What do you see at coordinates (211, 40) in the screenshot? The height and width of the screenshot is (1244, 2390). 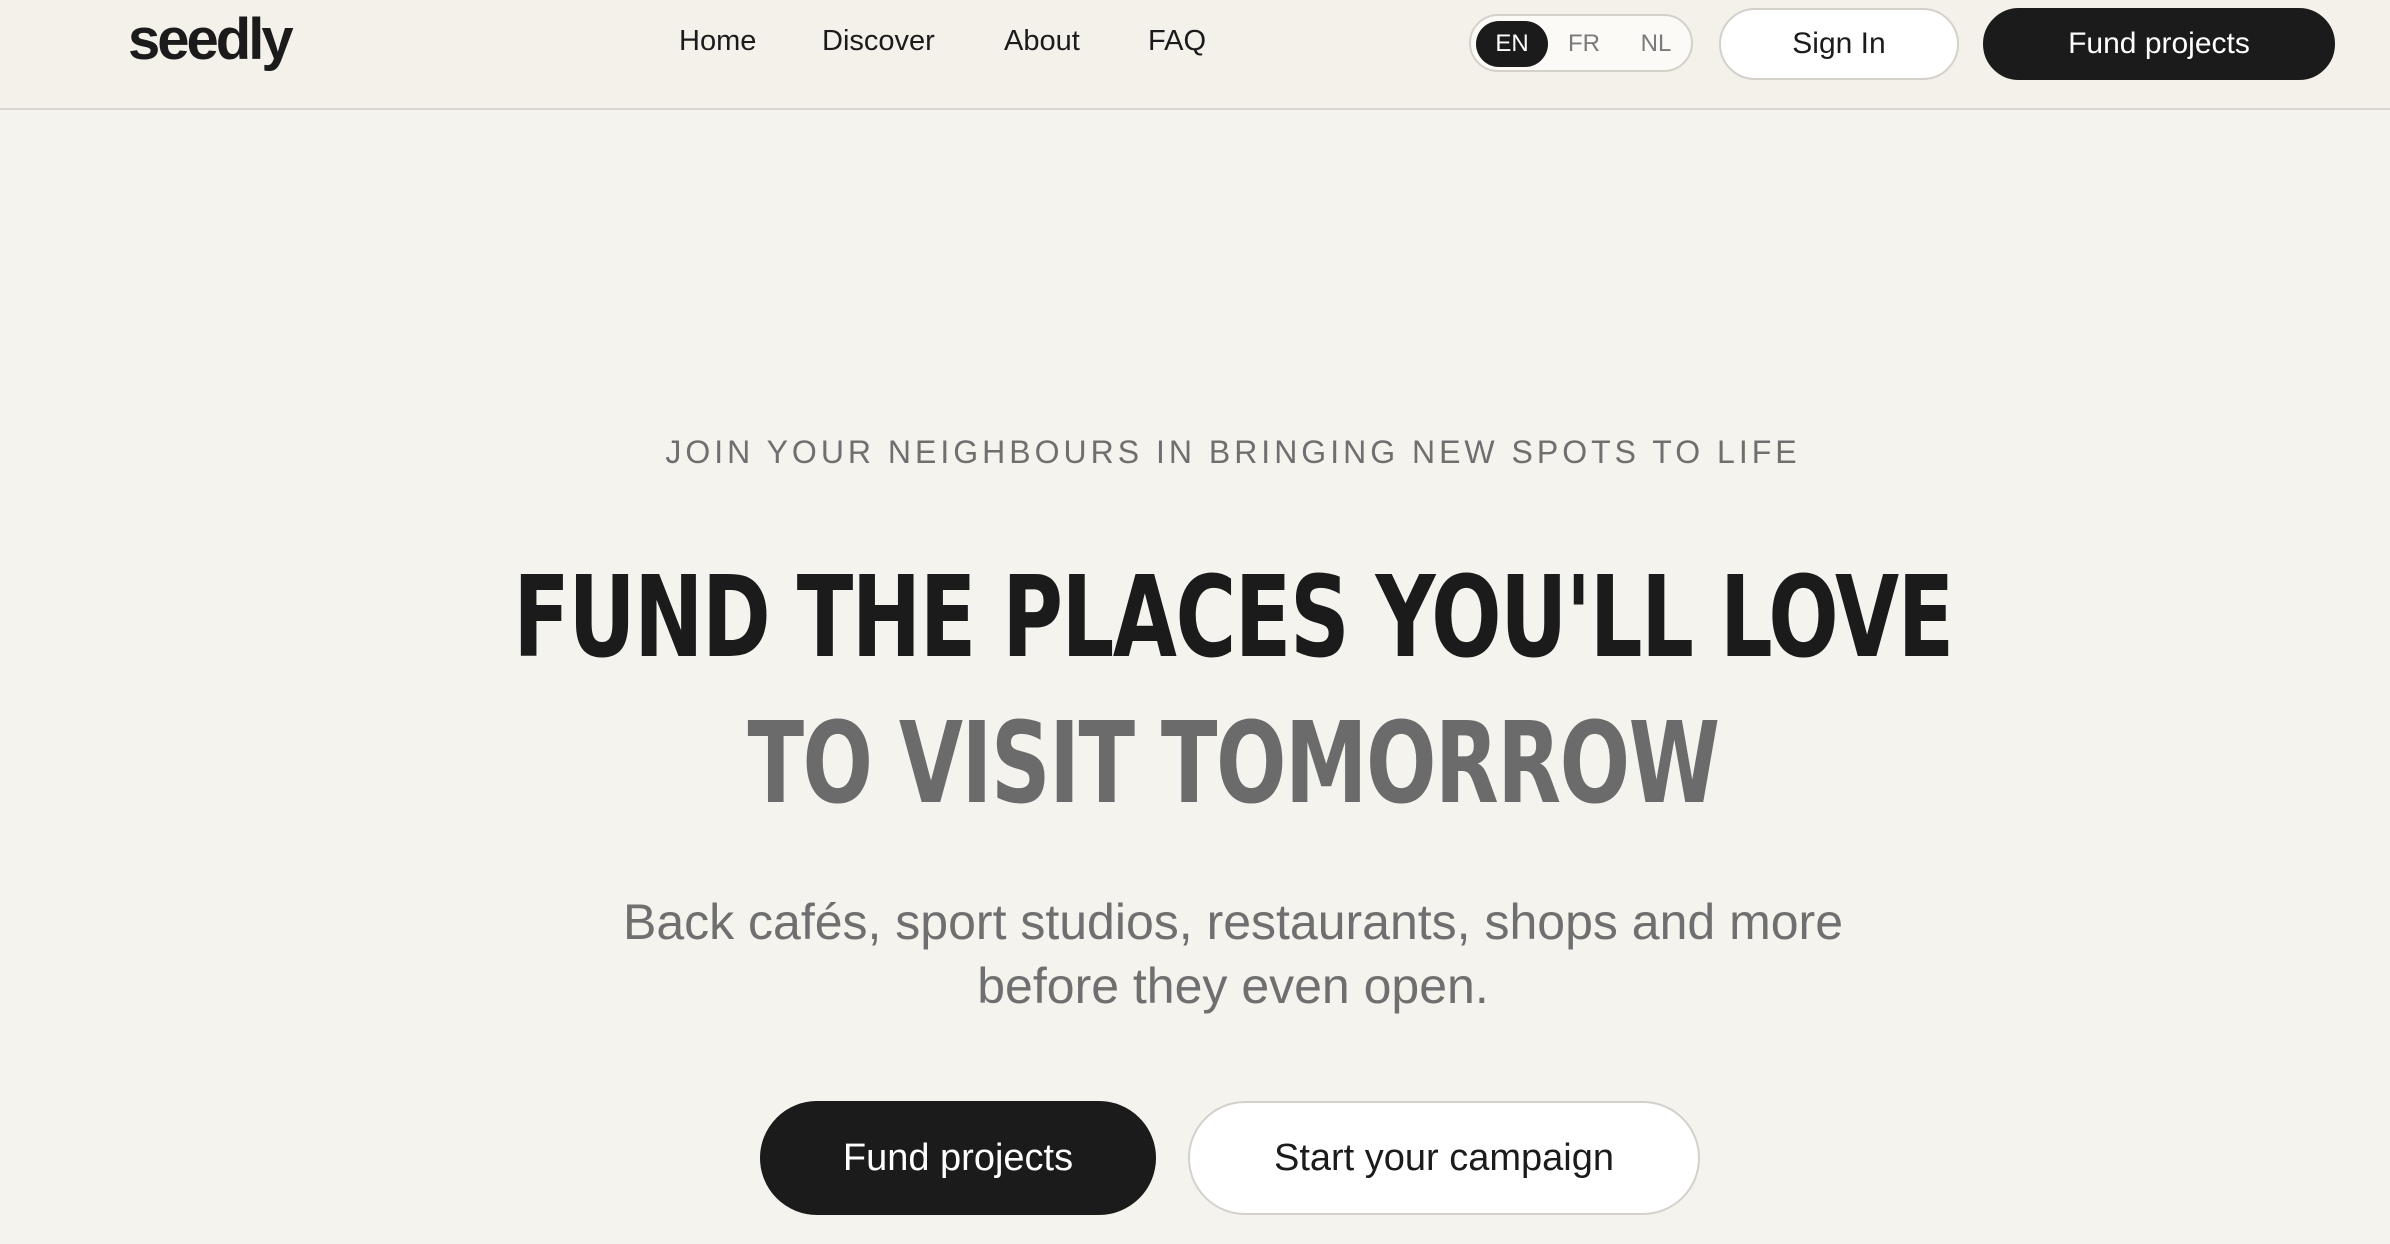 I see `seedly-logo: seedly` at bounding box center [211, 40].